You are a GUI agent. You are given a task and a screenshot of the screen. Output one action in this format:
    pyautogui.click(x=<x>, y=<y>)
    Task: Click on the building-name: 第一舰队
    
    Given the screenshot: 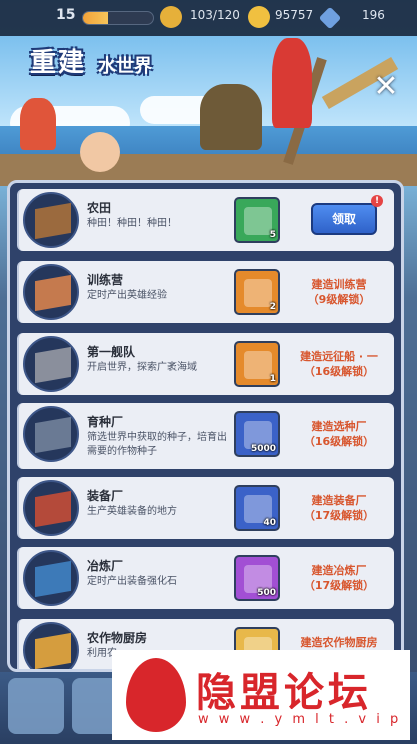 What is the action you would take?
    pyautogui.click(x=111, y=352)
    